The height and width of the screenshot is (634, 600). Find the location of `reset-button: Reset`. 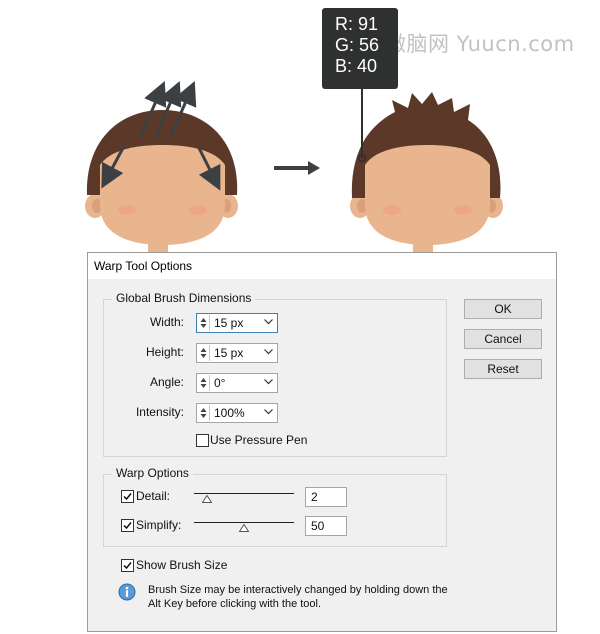

reset-button: Reset is located at coordinates (503, 369).